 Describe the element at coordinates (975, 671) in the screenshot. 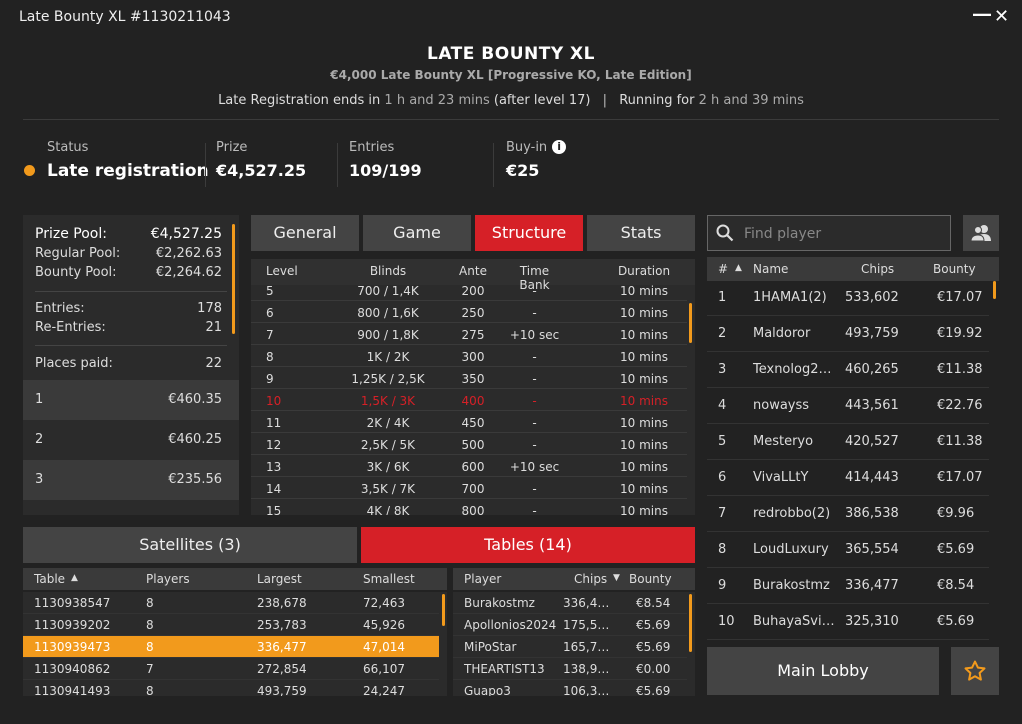

I see `favorite-button` at that location.